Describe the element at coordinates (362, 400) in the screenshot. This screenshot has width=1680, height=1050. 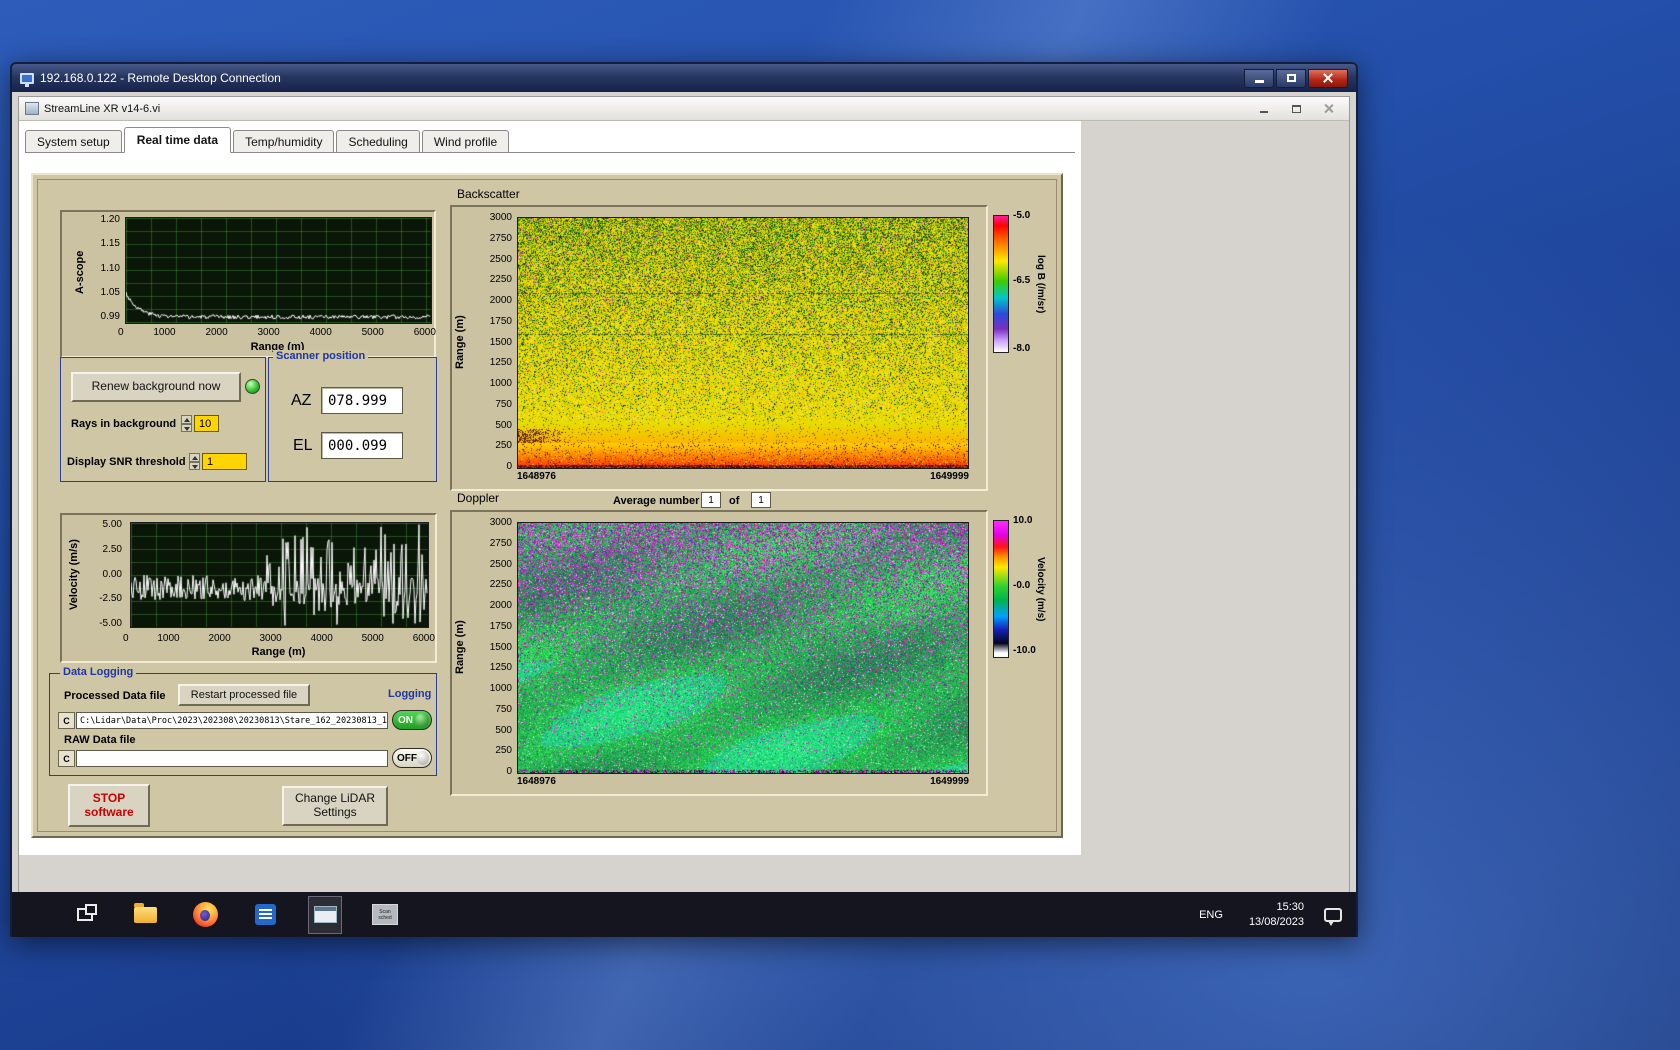
I see `az-field: 078.999` at that location.